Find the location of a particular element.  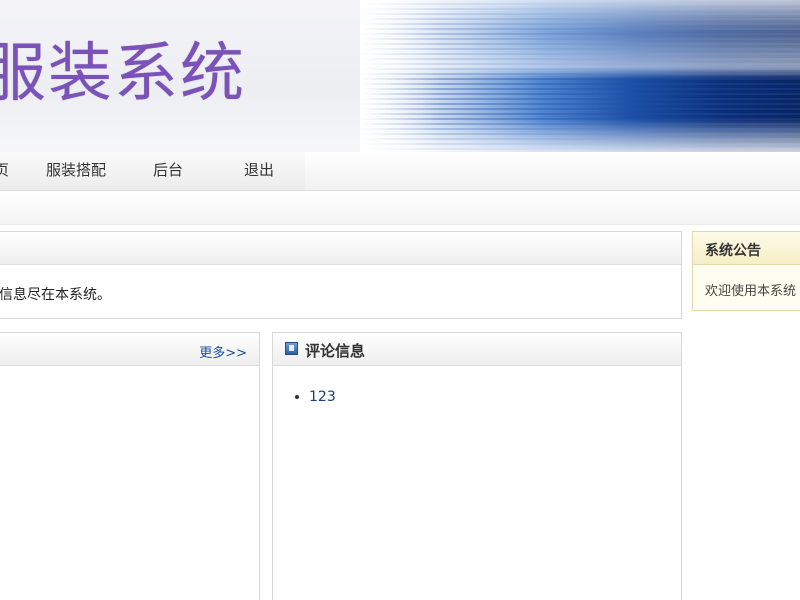

banner-graphic is located at coordinates (580, 76).